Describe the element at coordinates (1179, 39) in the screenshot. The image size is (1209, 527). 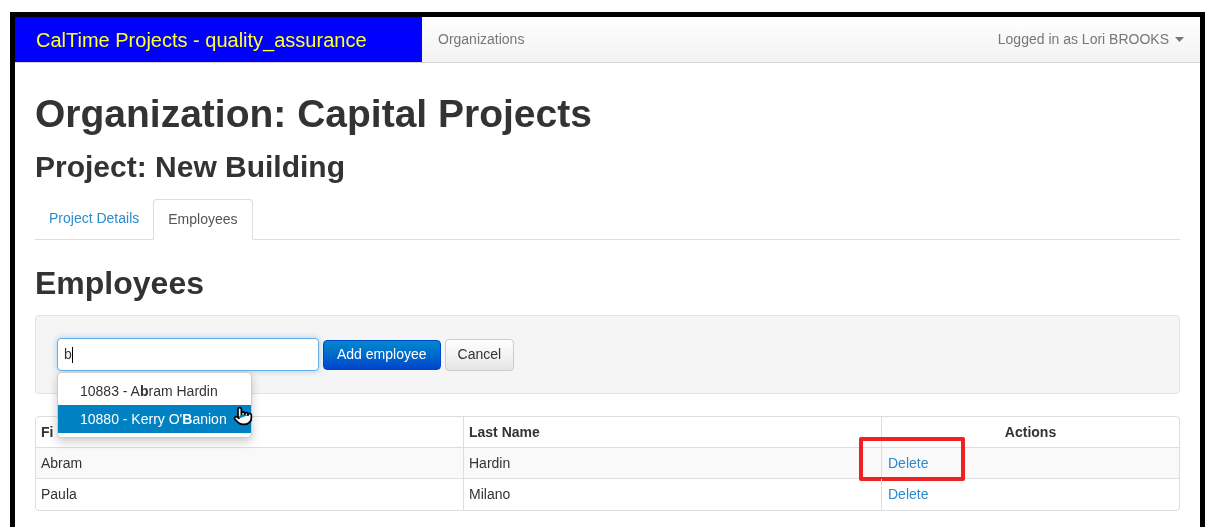
I see `caret-icon` at that location.